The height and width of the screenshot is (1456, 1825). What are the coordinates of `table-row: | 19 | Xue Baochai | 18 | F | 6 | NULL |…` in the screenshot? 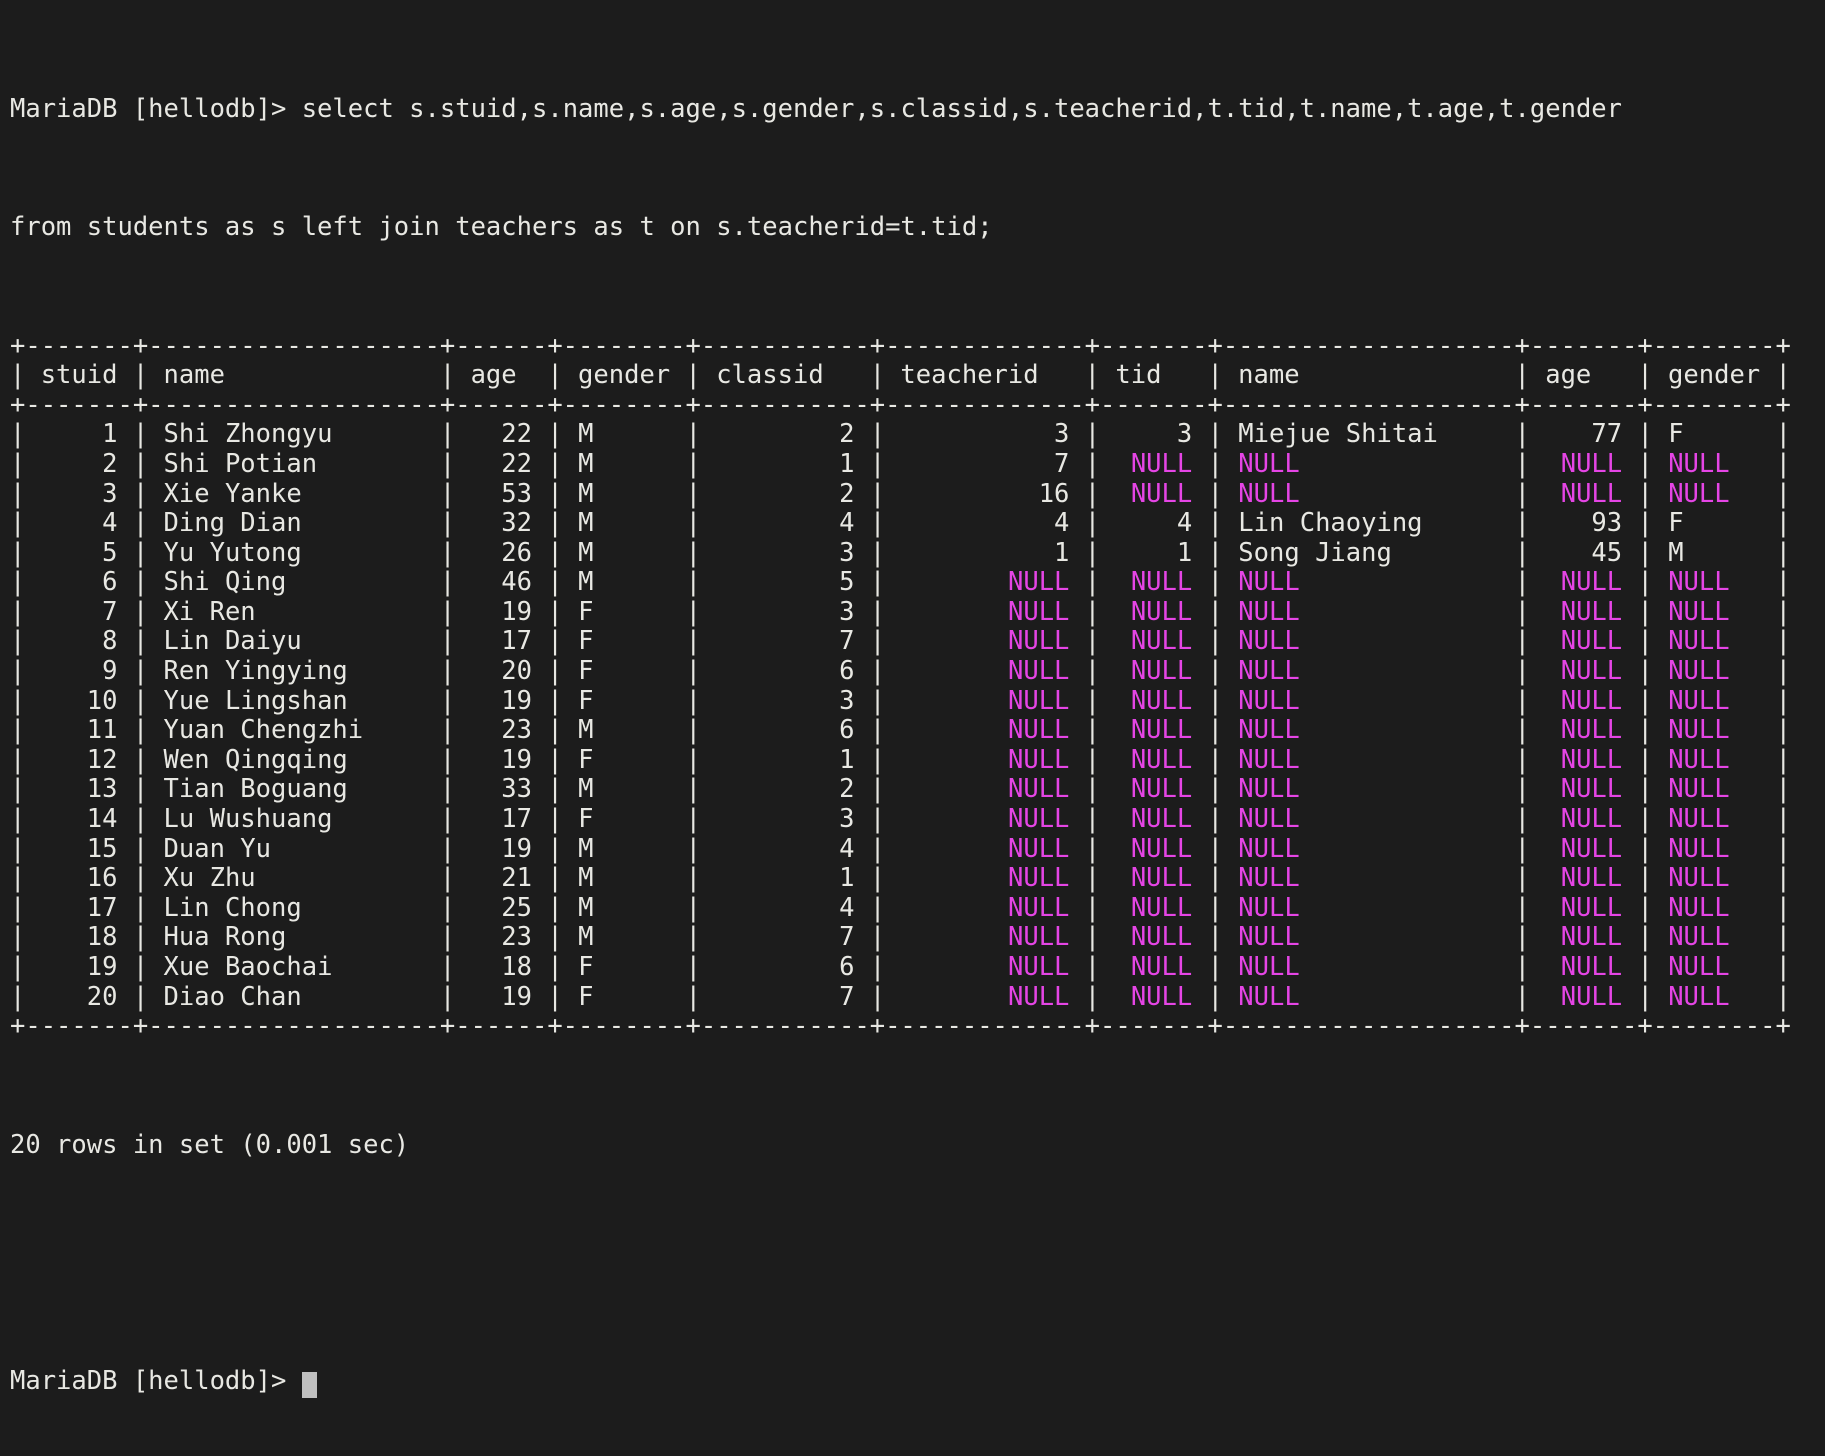 It's located at (917, 967).